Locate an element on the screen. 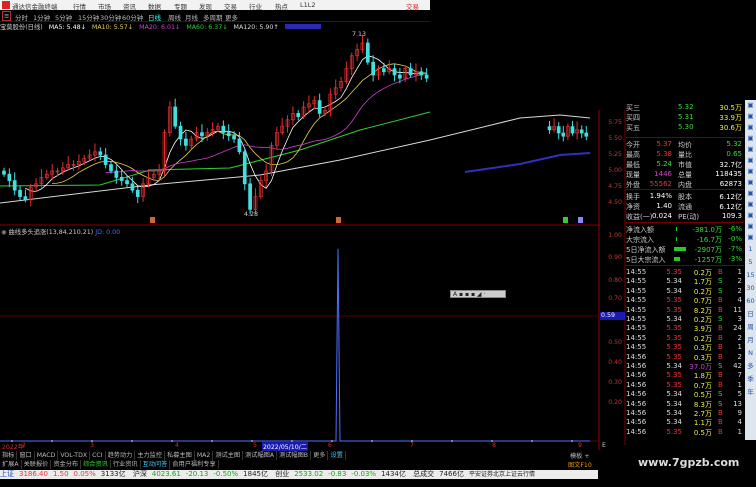  period-tab: 1分钟 is located at coordinates (41, 17).